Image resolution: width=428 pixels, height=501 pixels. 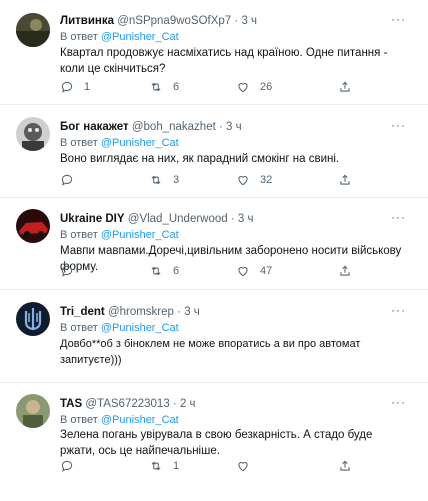 What do you see at coordinates (164, 466) in the screenshot?
I see `retweet-button: 1` at bounding box center [164, 466].